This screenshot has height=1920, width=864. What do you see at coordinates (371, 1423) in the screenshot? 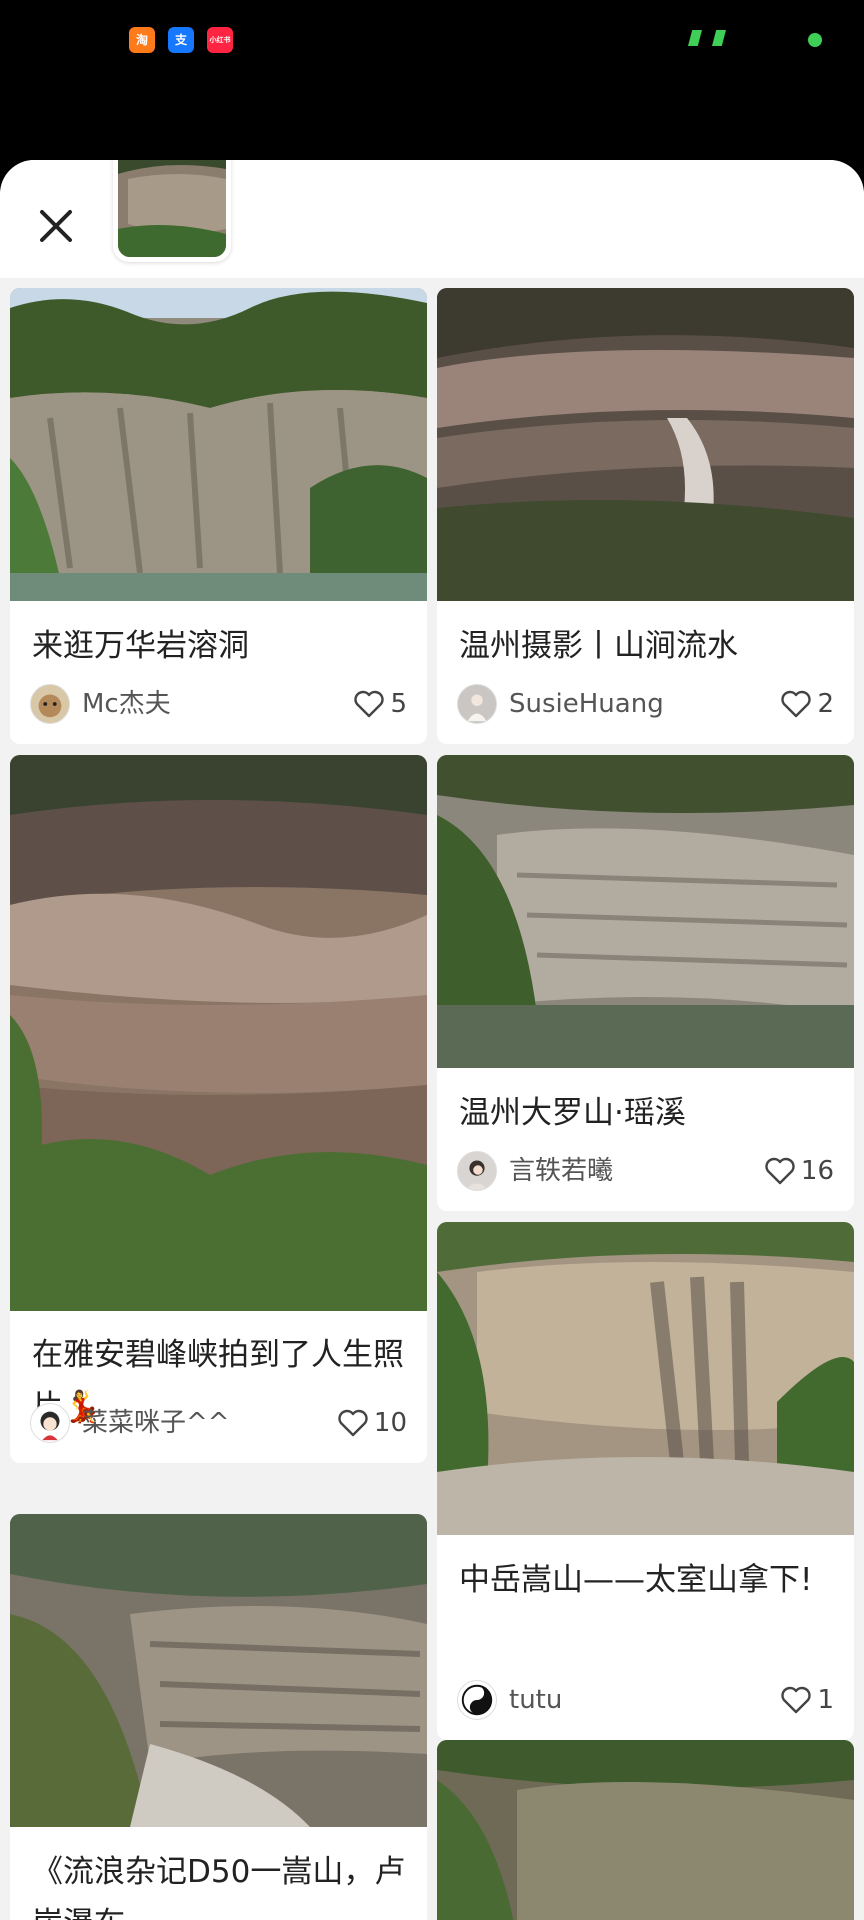
I see `like-button: 10` at bounding box center [371, 1423].